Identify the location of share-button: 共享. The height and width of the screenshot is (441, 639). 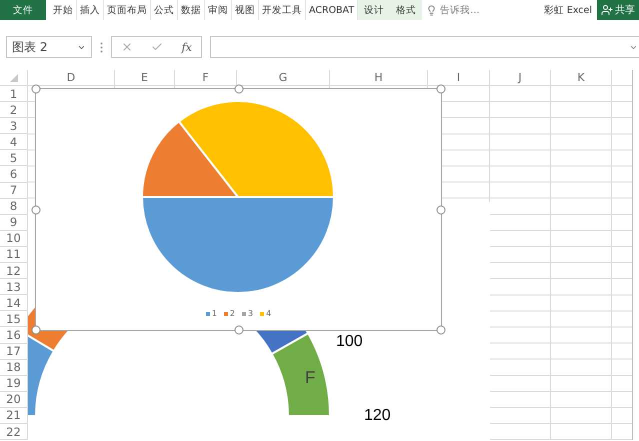
(618, 10).